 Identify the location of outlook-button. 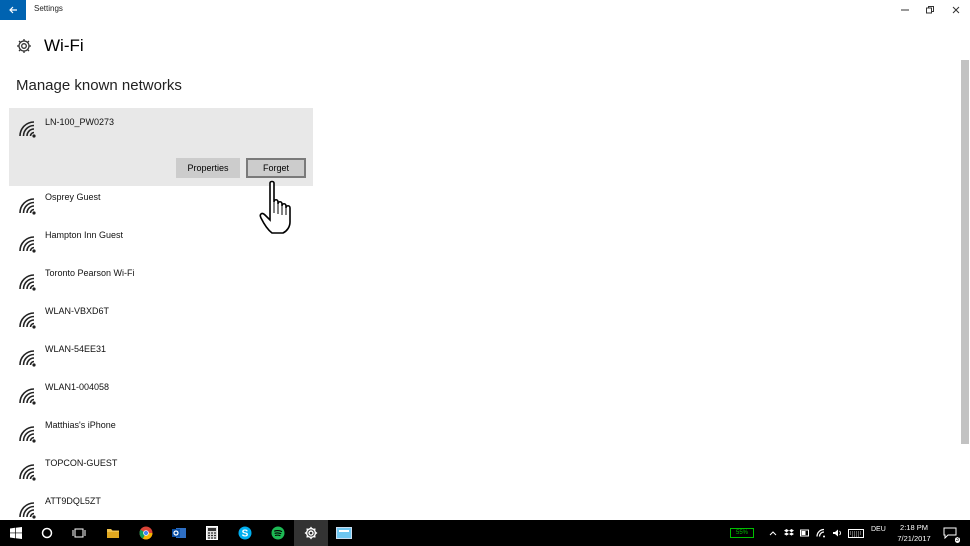
(179, 533).